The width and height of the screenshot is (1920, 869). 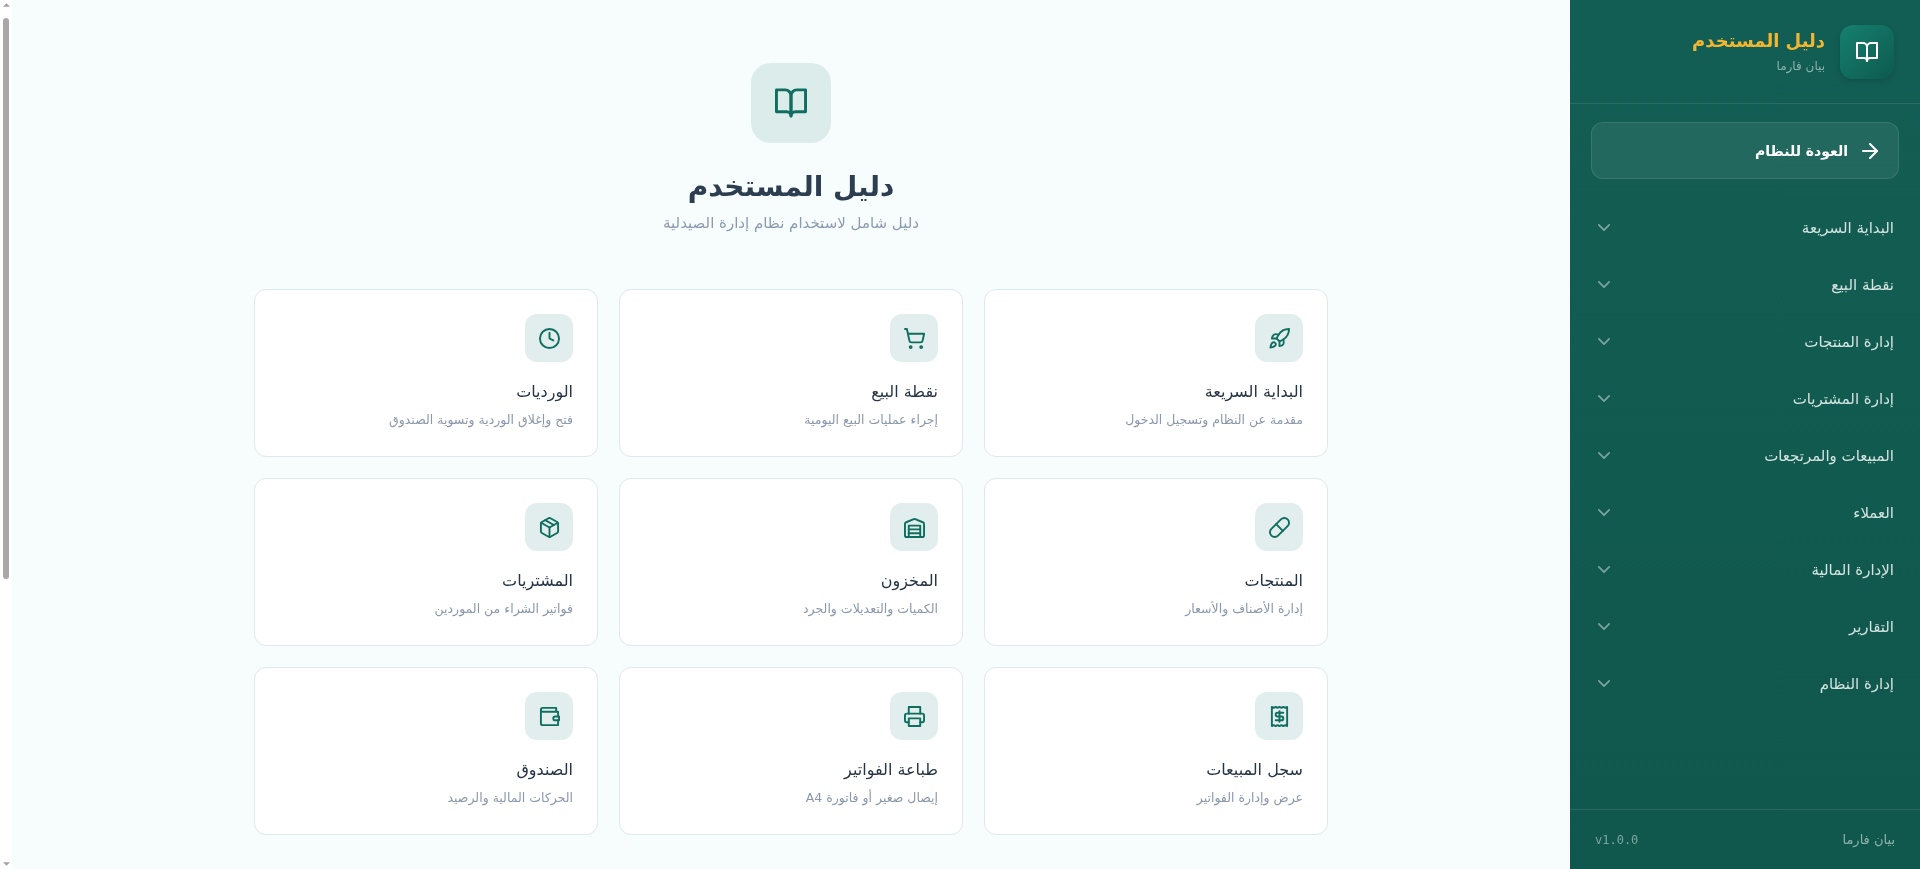 What do you see at coordinates (914, 716) in the screenshot?
I see `printer-icon` at bounding box center [914, 716].